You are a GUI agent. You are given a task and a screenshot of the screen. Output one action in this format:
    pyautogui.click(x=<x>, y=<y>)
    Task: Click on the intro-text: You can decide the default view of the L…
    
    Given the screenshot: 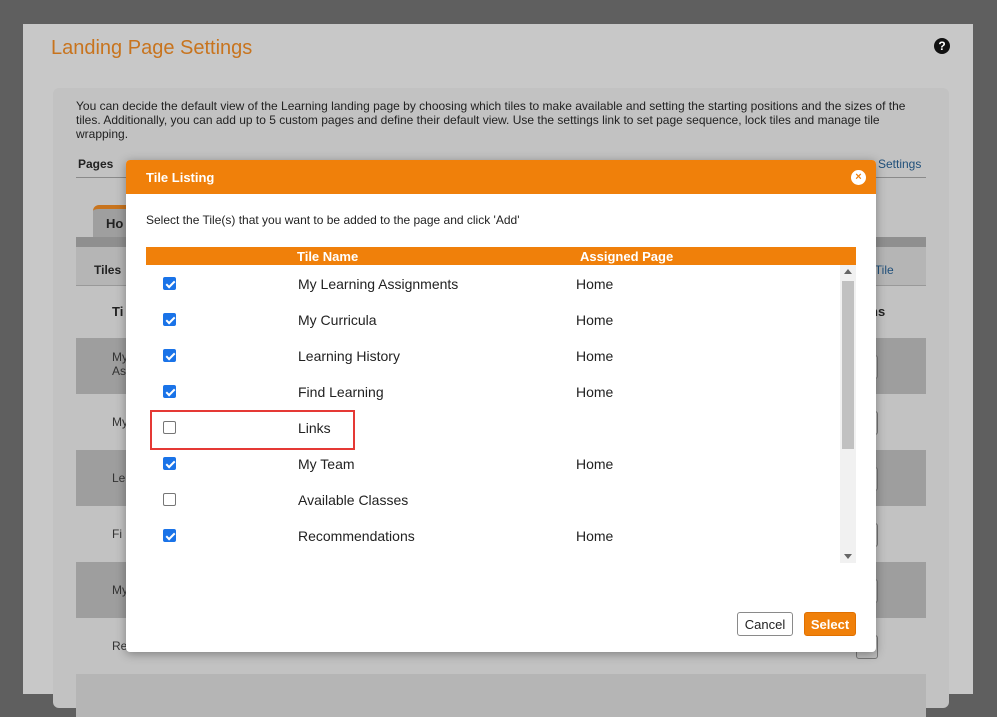 What is the action you would take?
    pyautogui.click(x=491, y=120)
    